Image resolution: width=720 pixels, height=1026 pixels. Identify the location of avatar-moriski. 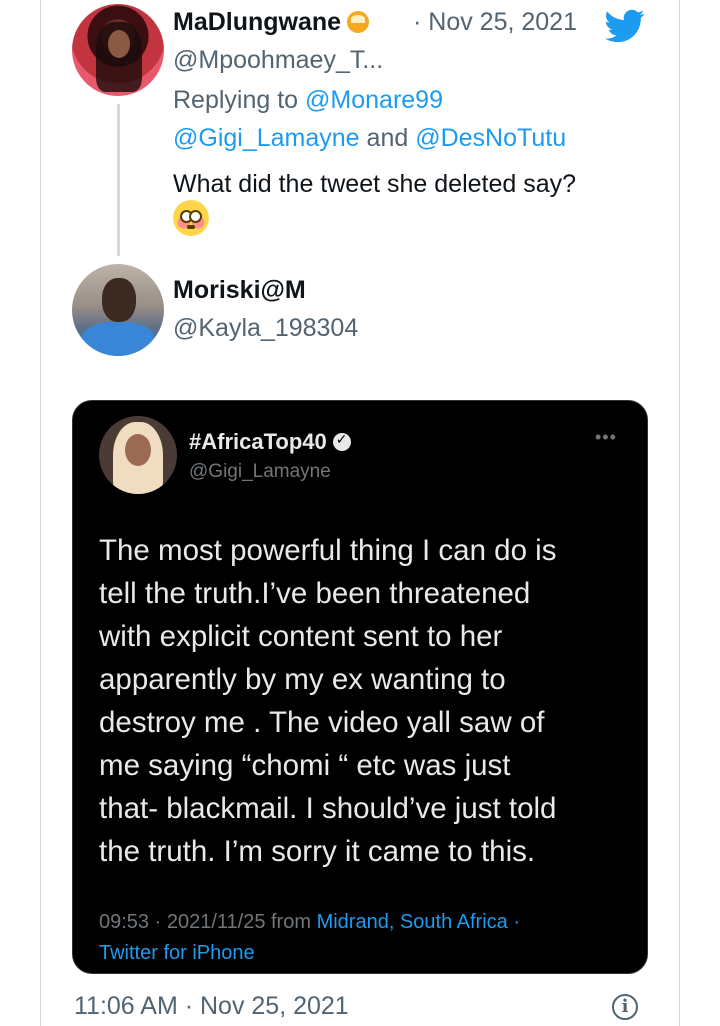
(118, 310).